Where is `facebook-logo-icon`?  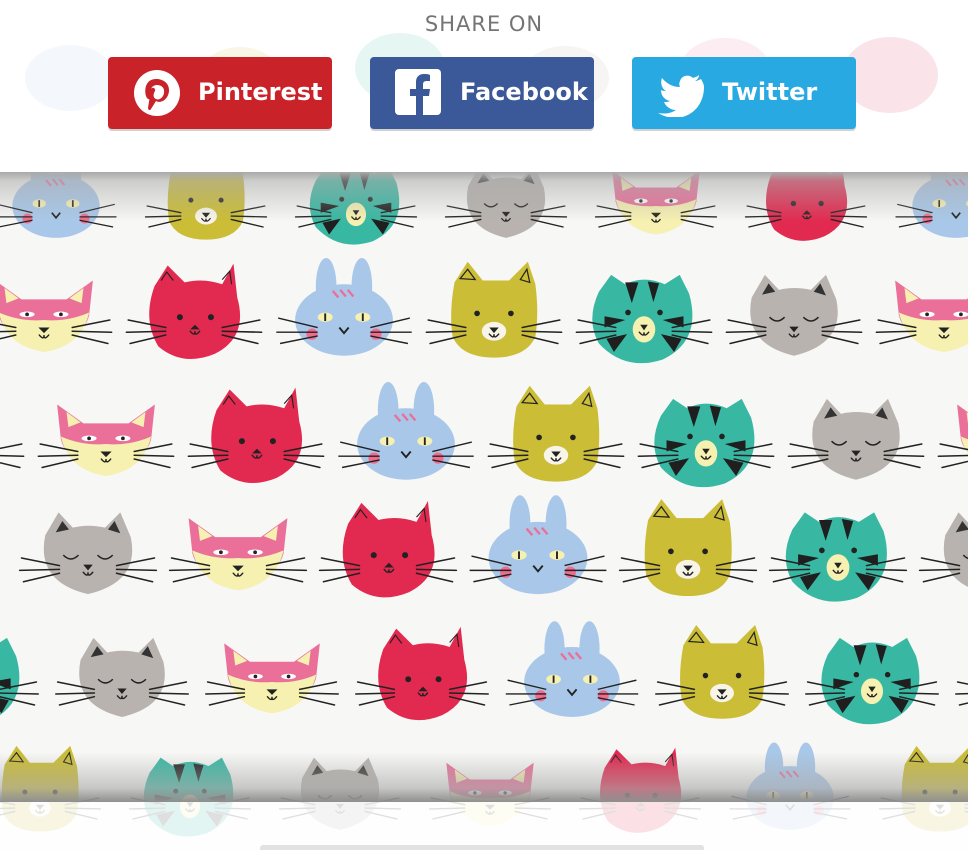 facebook-logo-icon is located at coordinates (418, 92).